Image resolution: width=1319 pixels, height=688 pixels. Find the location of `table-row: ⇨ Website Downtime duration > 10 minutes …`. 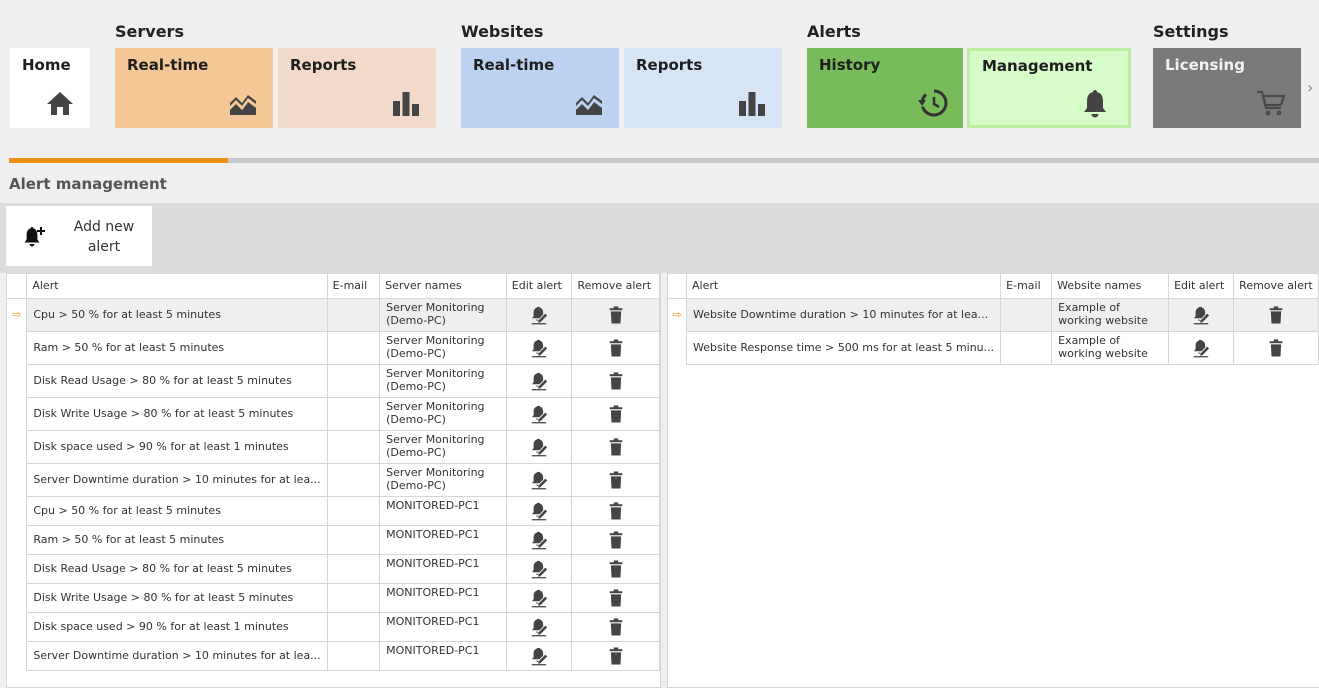

table-row: ⇨ Website Downtime duration > 10 minutes … is located at coordinates (993, 315).